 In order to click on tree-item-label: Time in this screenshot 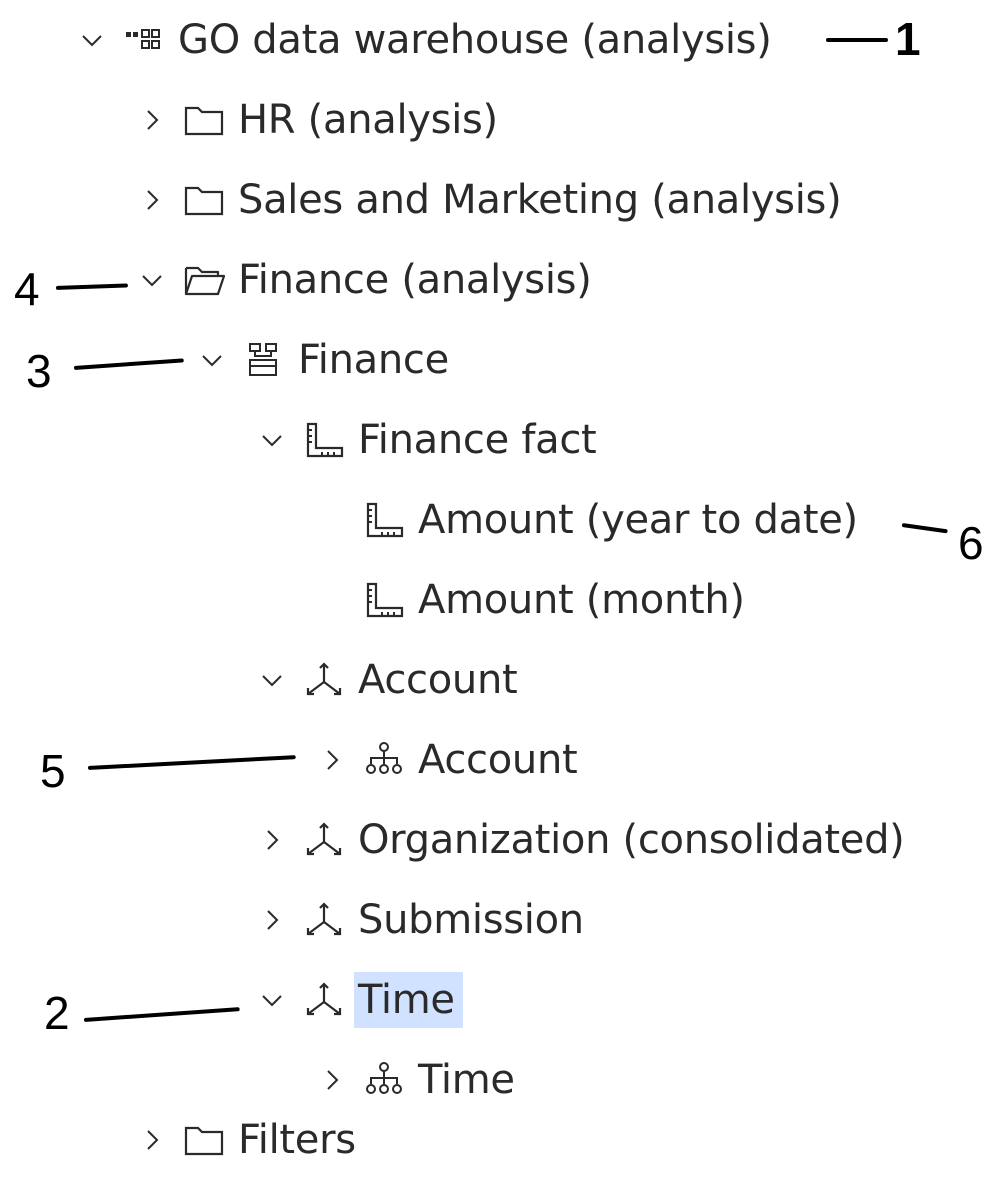, I will do `click(466, 1080)`.